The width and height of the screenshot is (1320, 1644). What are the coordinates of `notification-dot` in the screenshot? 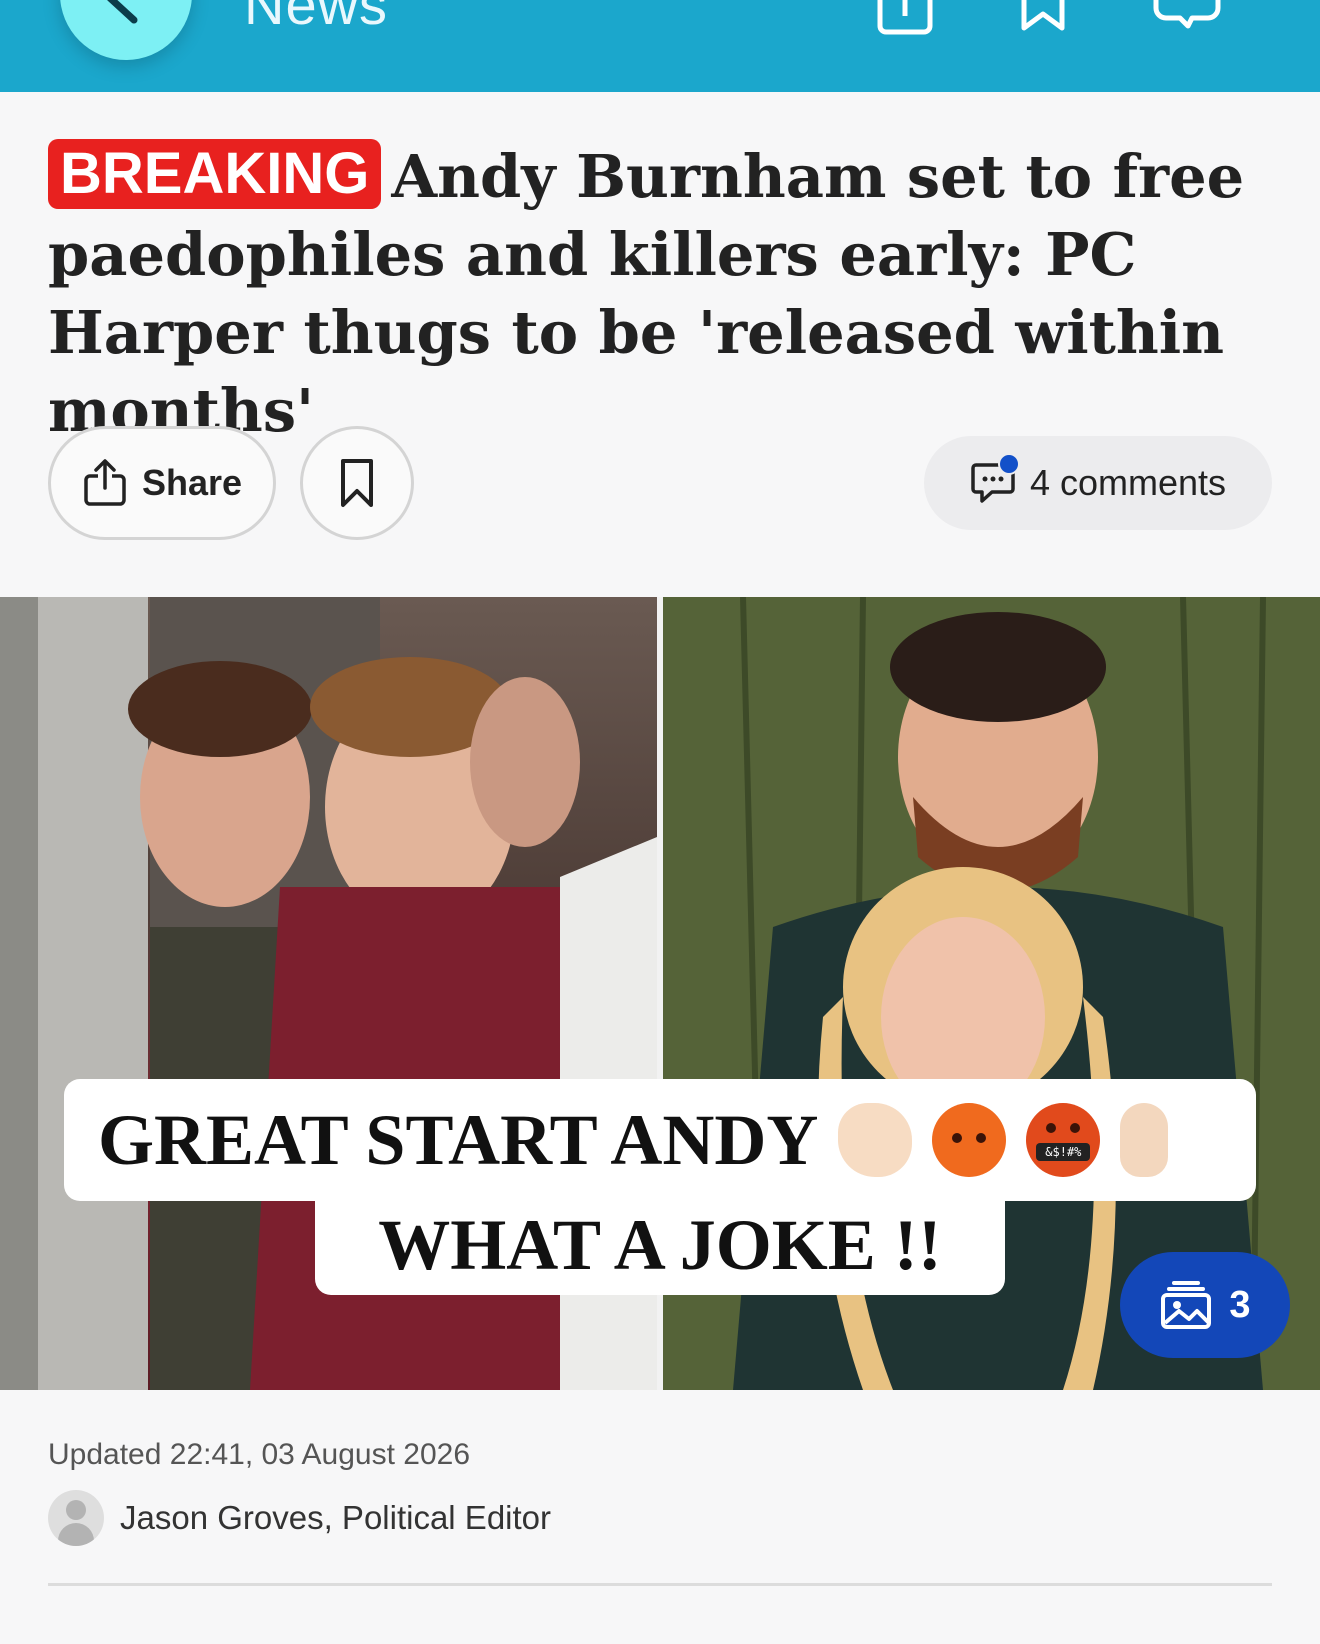 It's located at (1008, 464).